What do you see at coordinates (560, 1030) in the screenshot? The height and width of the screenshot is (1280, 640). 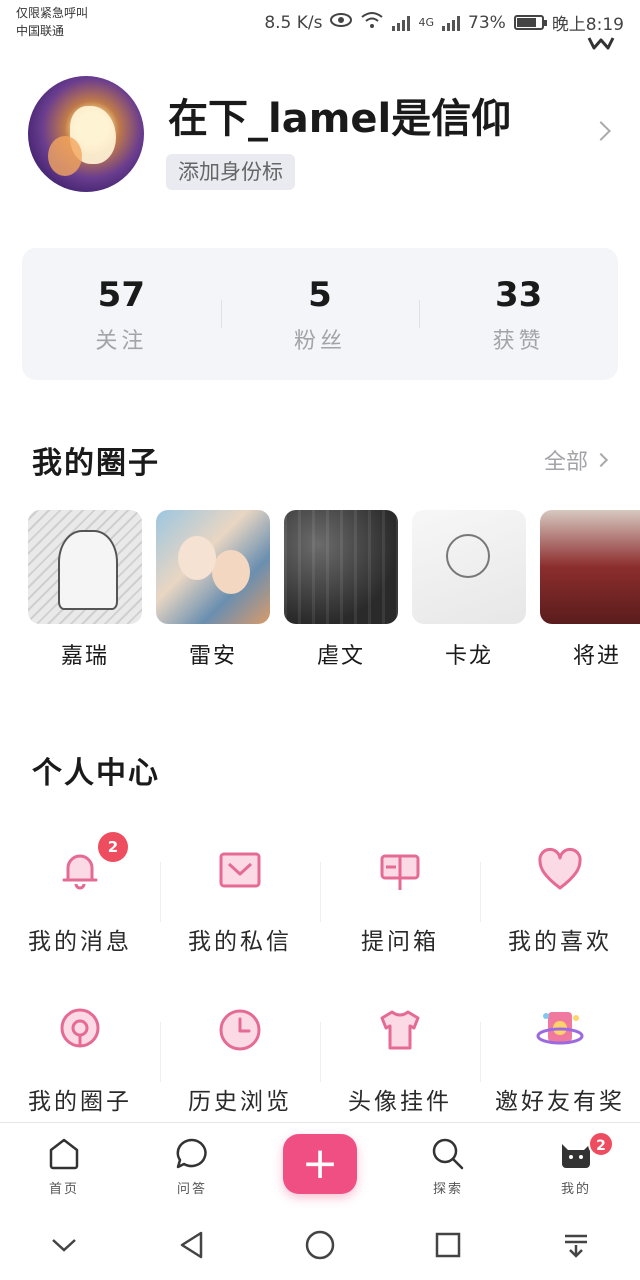 I see `gift-planet-icon` at bounding box center [560, 1030].